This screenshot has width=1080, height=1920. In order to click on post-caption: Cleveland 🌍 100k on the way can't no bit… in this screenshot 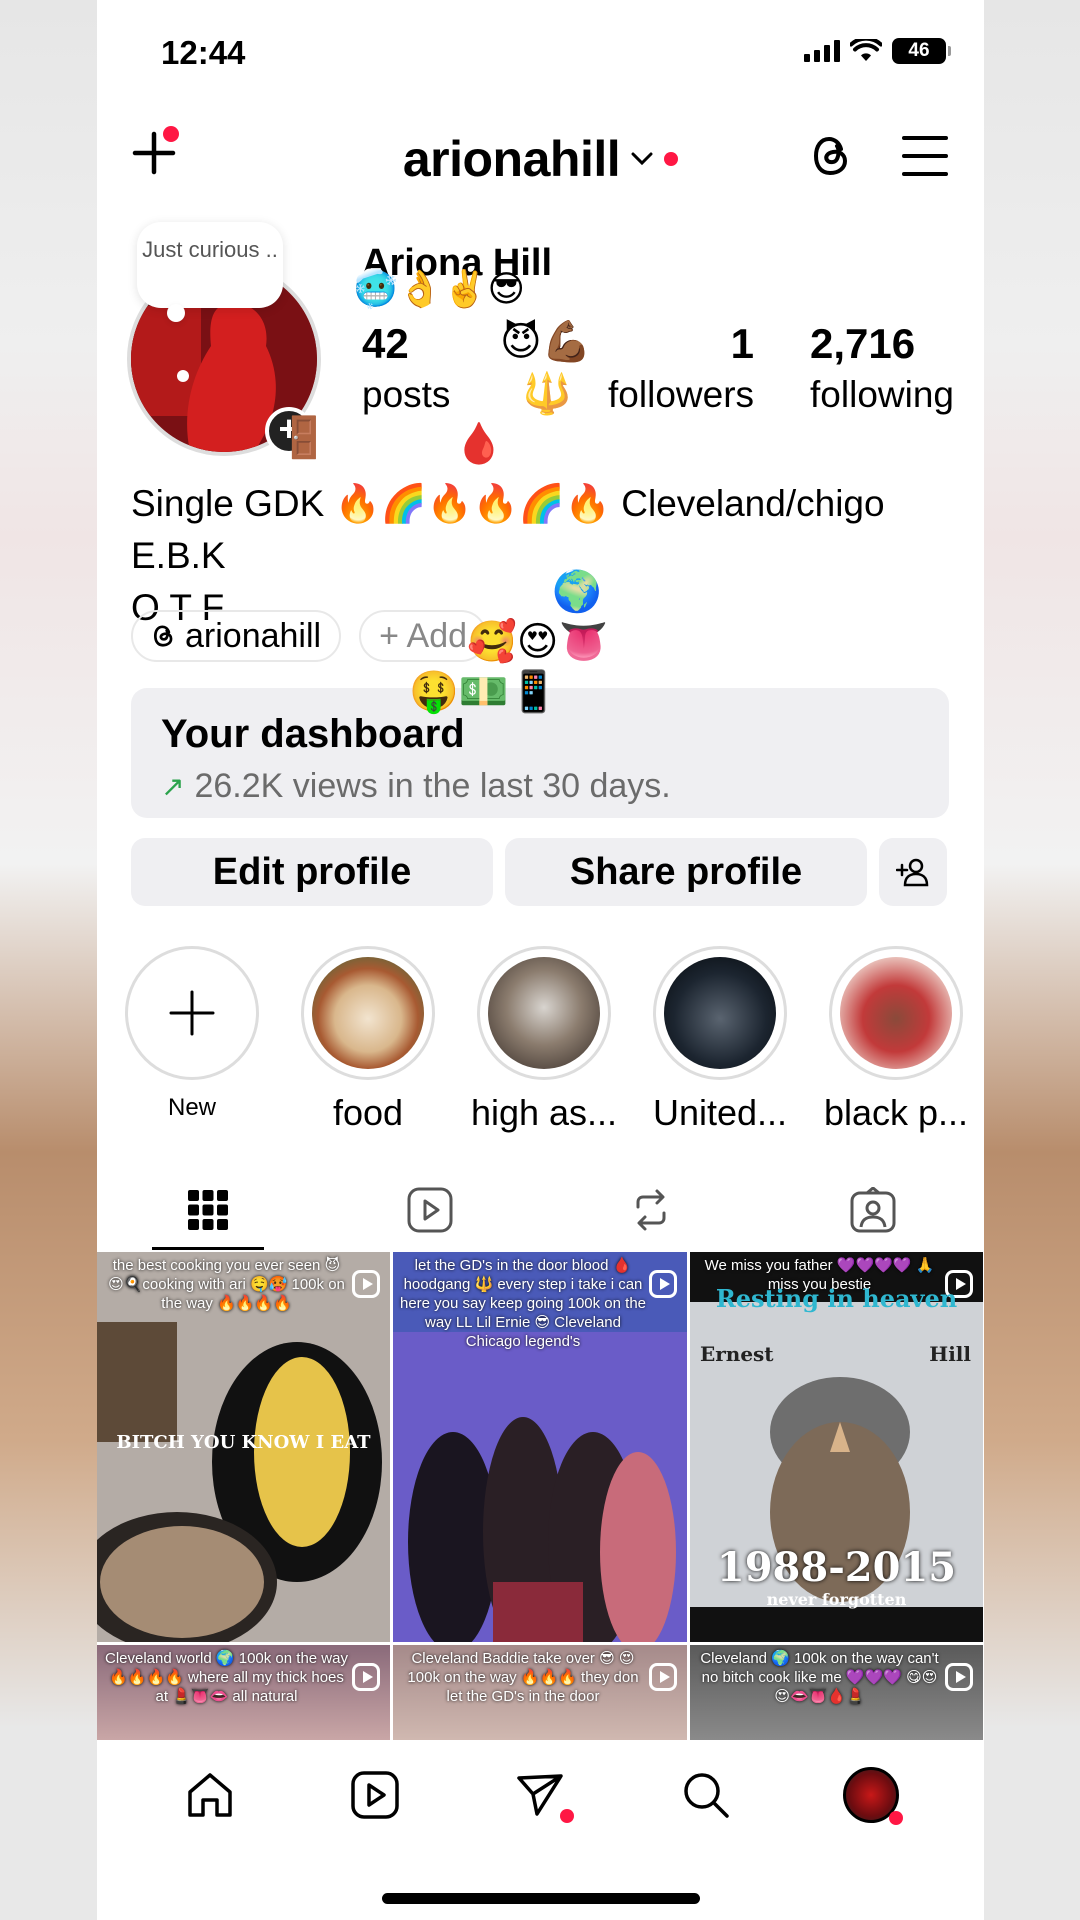, I will do `click(819, 1677)`.